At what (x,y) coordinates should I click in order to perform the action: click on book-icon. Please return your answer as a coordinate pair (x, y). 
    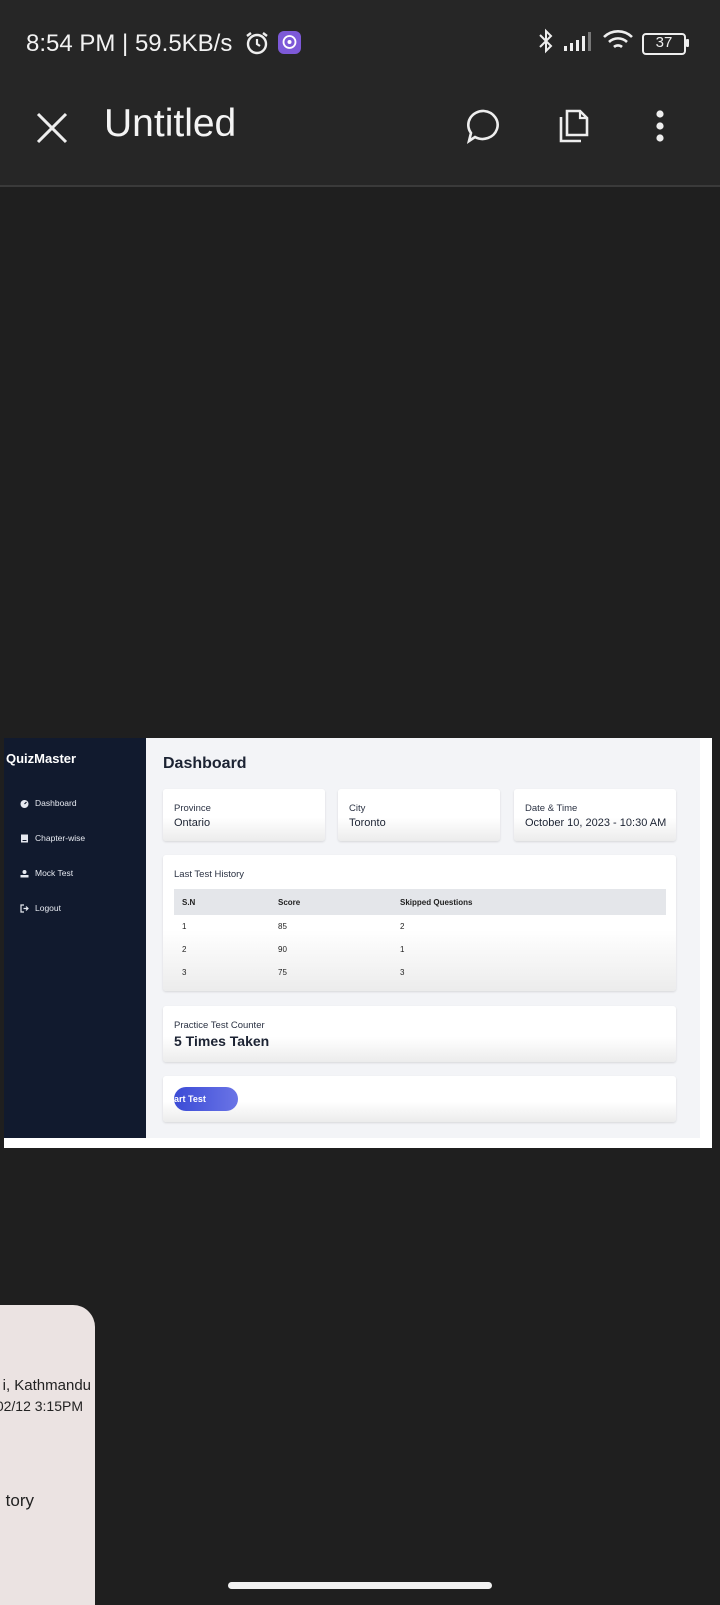
    Looking at the image, I should click on (24, 838).